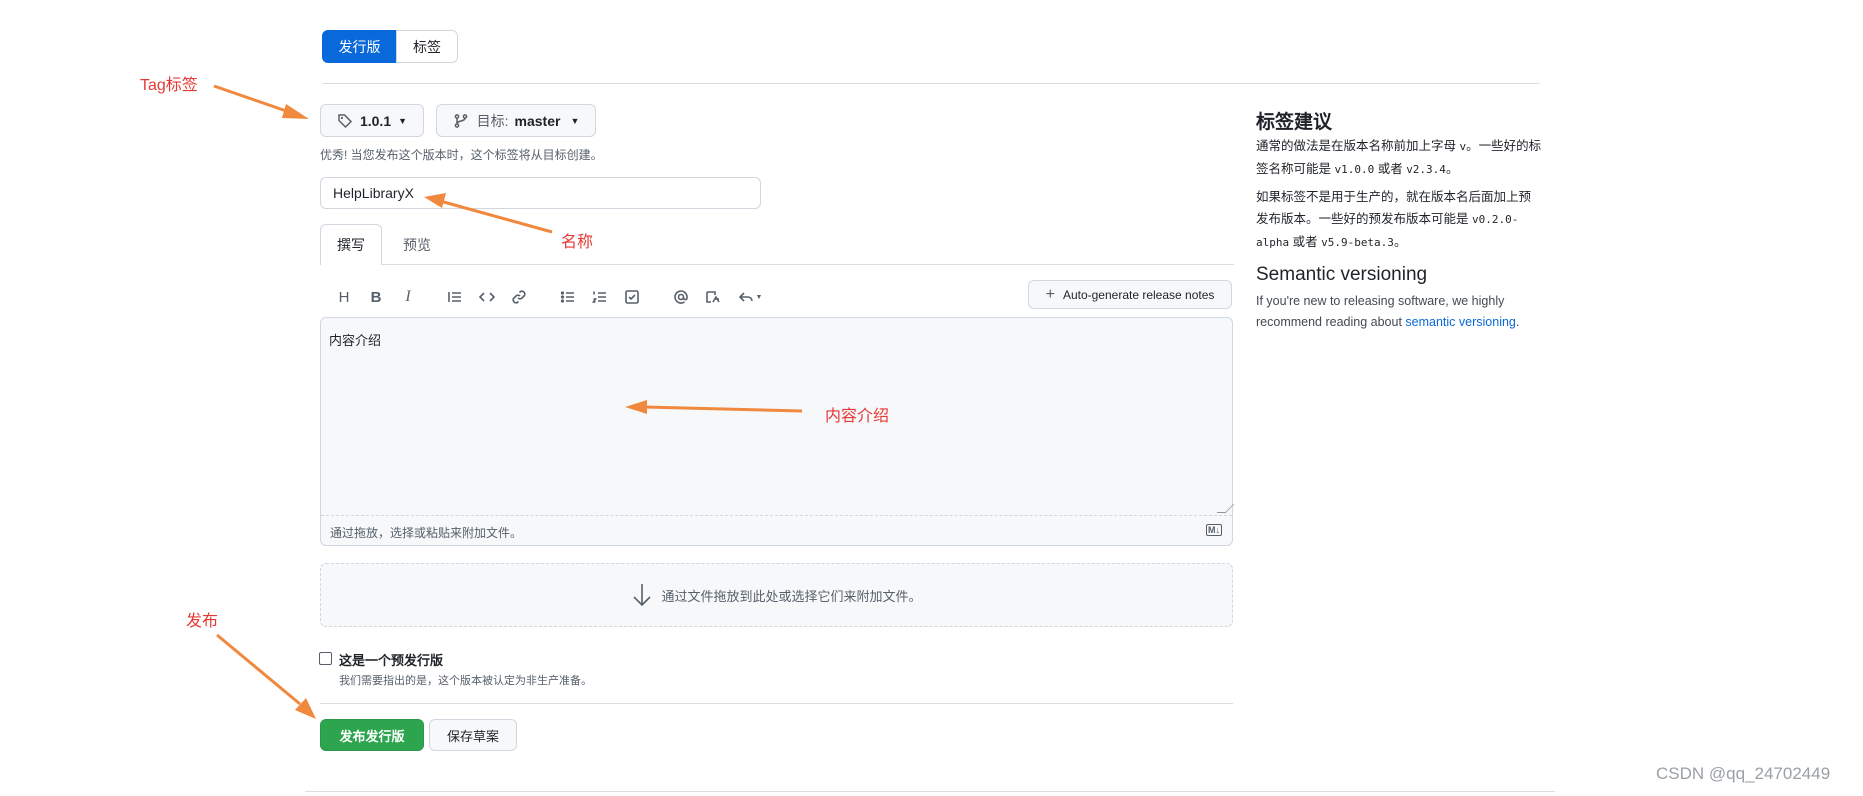 This screenshot has height=796, width=1863. I want to click on tag-select-button: 1.0.1 ▼, so click(372, 120).